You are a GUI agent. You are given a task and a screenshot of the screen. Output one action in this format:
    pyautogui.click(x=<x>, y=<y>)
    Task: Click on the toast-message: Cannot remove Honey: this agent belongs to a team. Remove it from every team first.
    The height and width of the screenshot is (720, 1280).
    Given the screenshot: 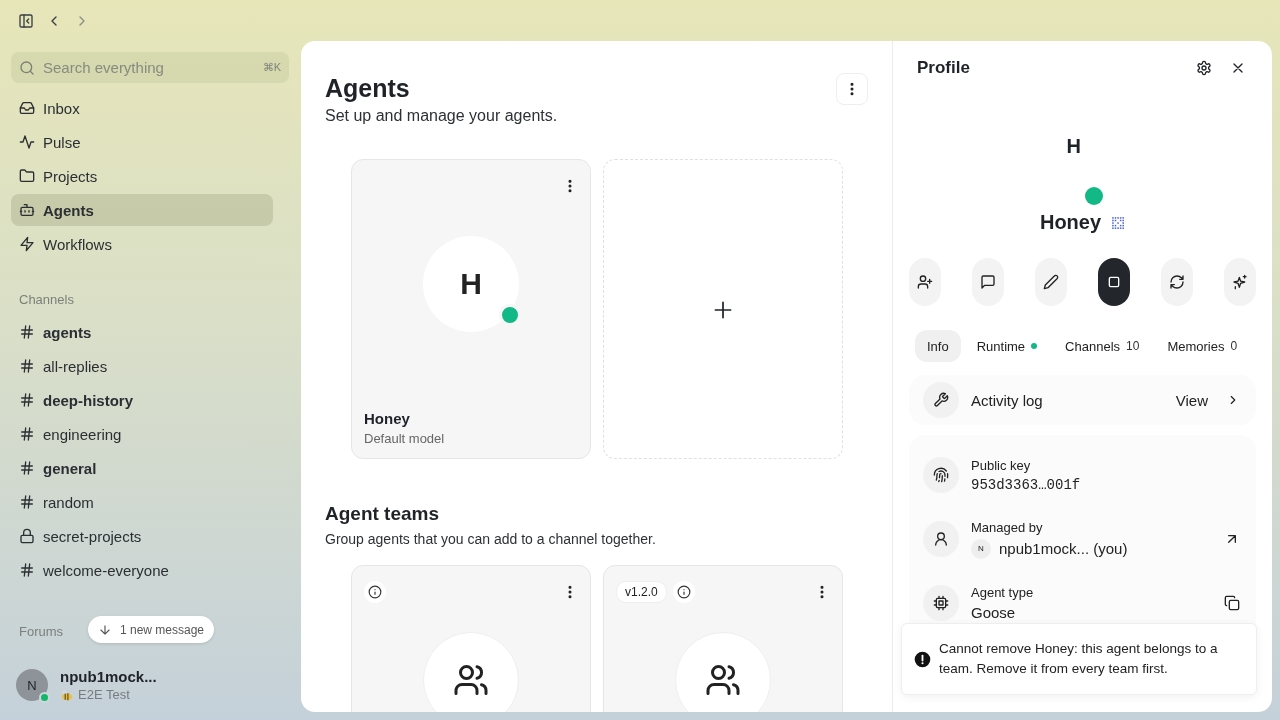 What is the action you would take?
    pyautogui.click(x=1079, y=659)
    